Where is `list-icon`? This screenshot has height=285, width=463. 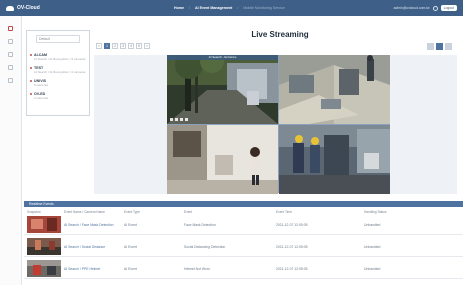 list-icon is located at coordinates (10, 54).